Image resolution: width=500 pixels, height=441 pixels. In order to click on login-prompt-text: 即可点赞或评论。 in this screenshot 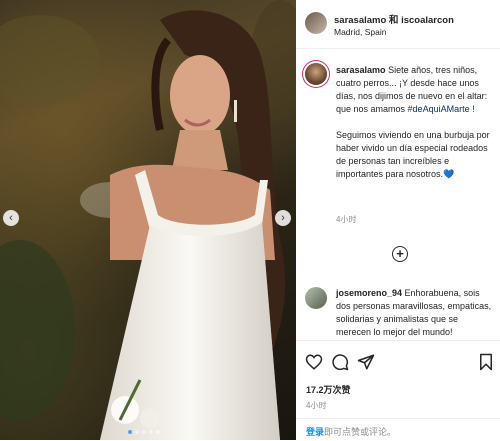, I will do `click(360, 432)`.